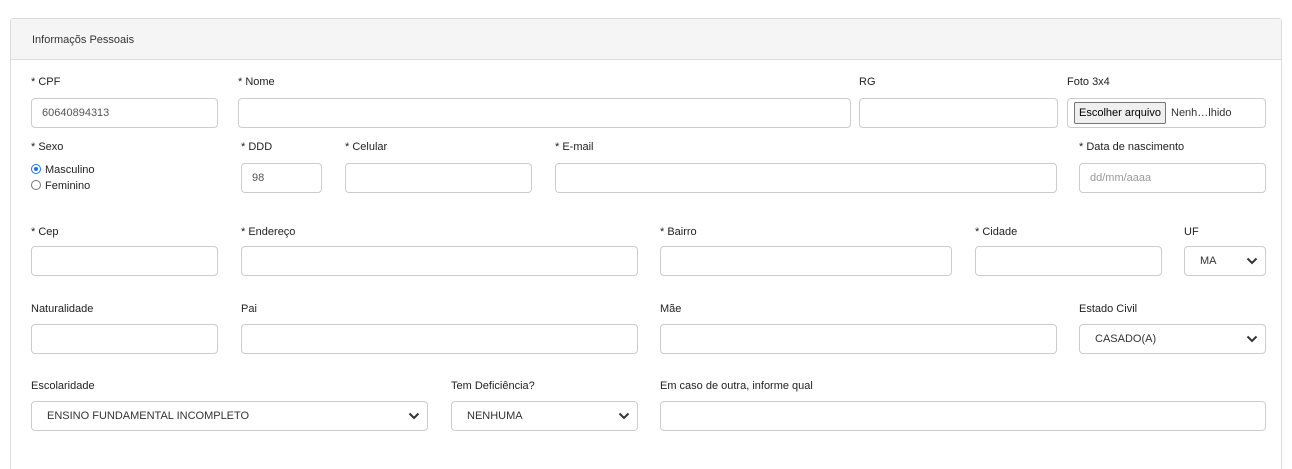 The height and width of the screenshot is (469, 1292). I want to click on naturalidade-label: Naturalidade, so click(62, 309).